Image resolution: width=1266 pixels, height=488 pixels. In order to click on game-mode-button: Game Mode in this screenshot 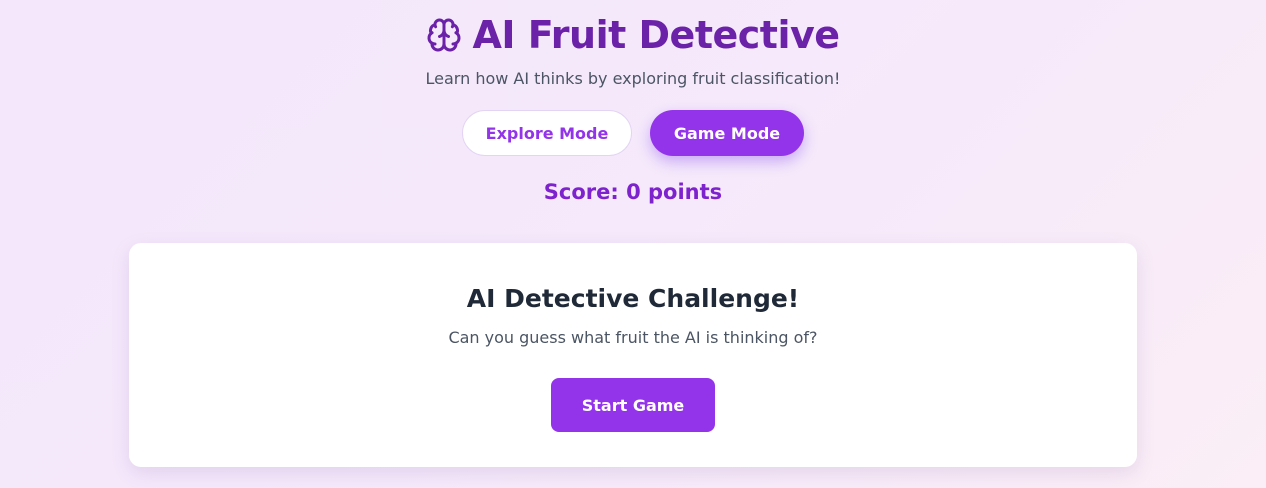, I will do `click(727, 133)`.